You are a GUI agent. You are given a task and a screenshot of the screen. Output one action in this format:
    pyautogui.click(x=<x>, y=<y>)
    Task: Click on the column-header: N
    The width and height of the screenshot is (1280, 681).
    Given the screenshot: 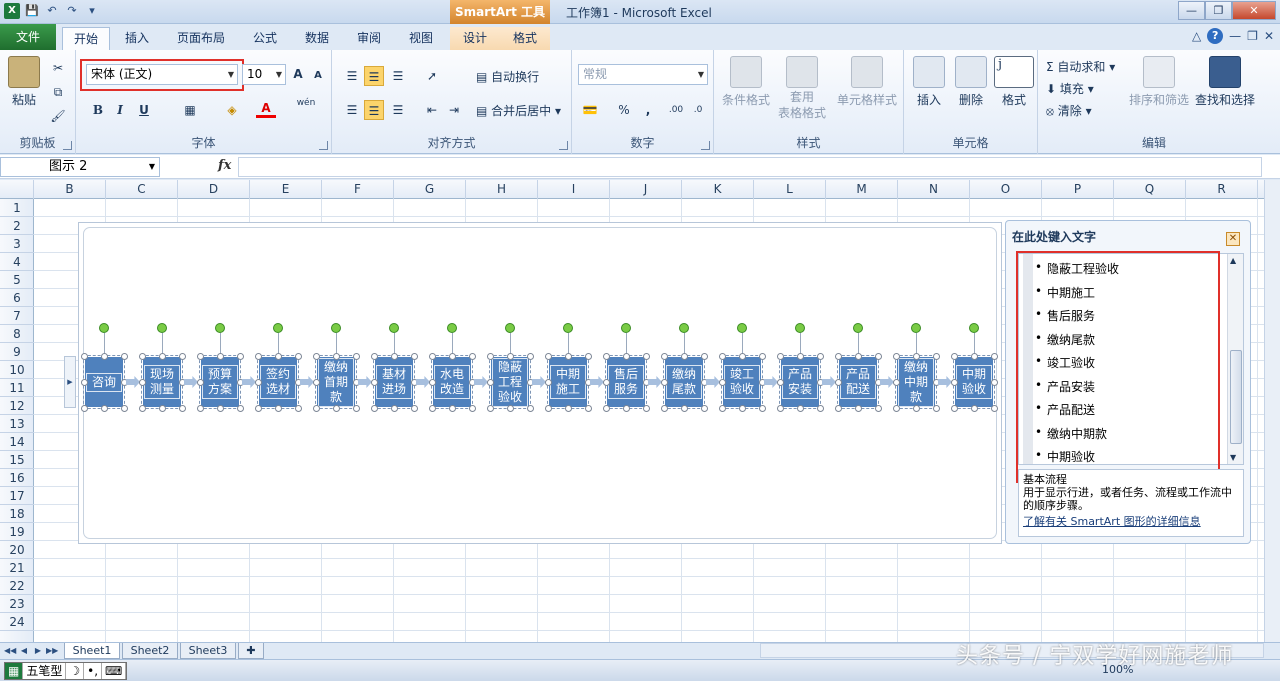 What is the action you would take?
    pyautogui.click(x=934, y=189)
    